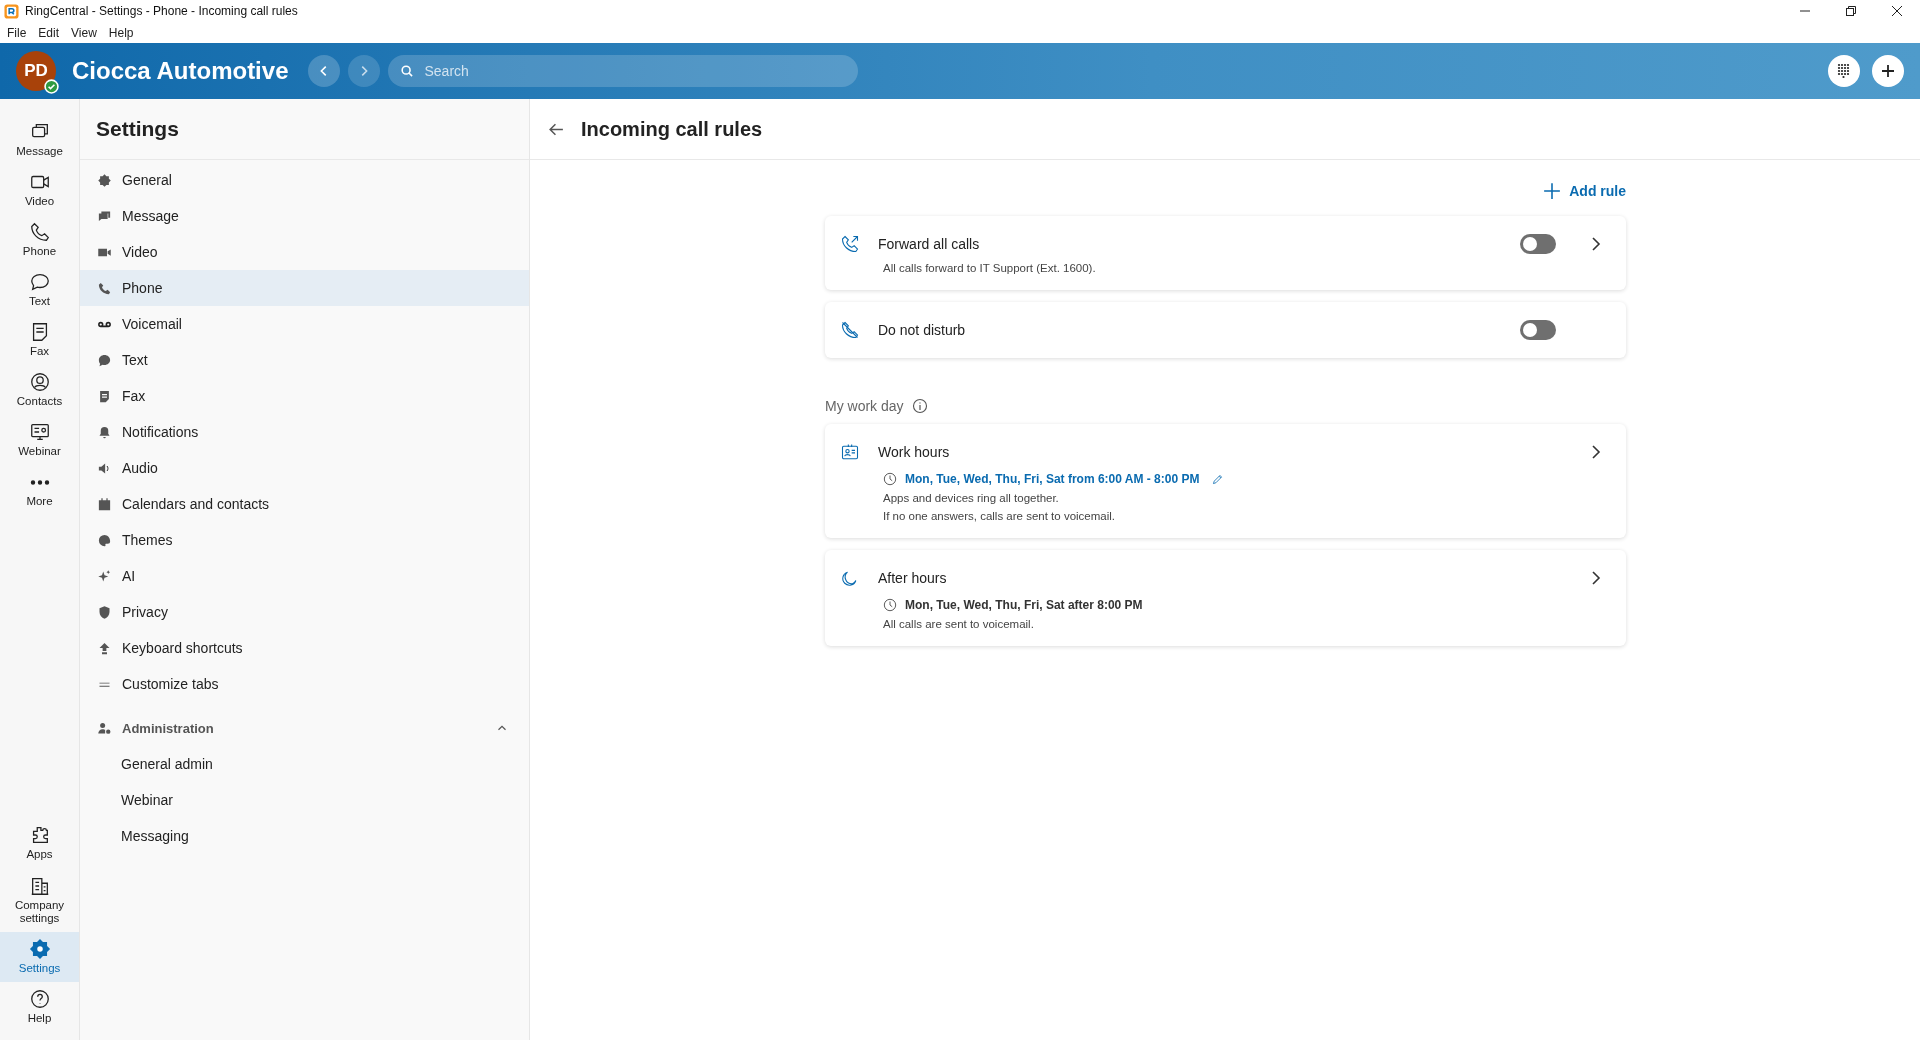 The image size is (1920, 1040). I want to click on phone-crossed-icon, so click(850, 330).